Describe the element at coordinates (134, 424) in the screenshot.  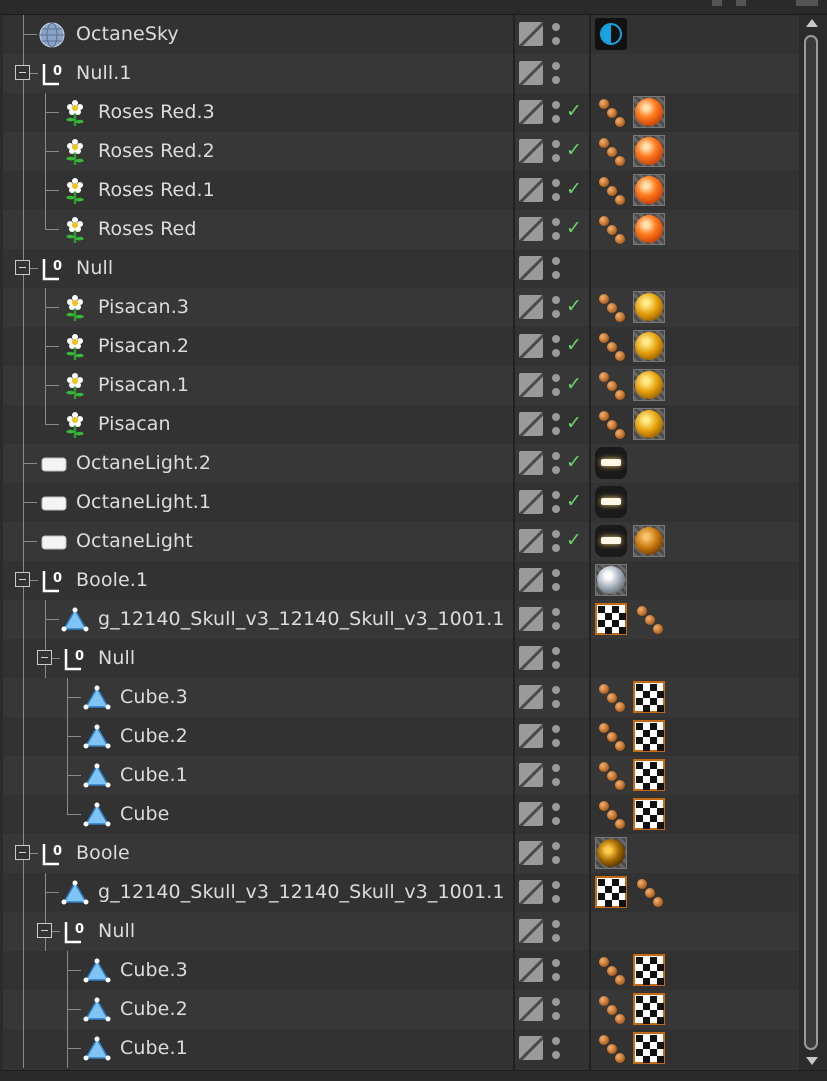
I see `object-name: Pisacan` at that location.